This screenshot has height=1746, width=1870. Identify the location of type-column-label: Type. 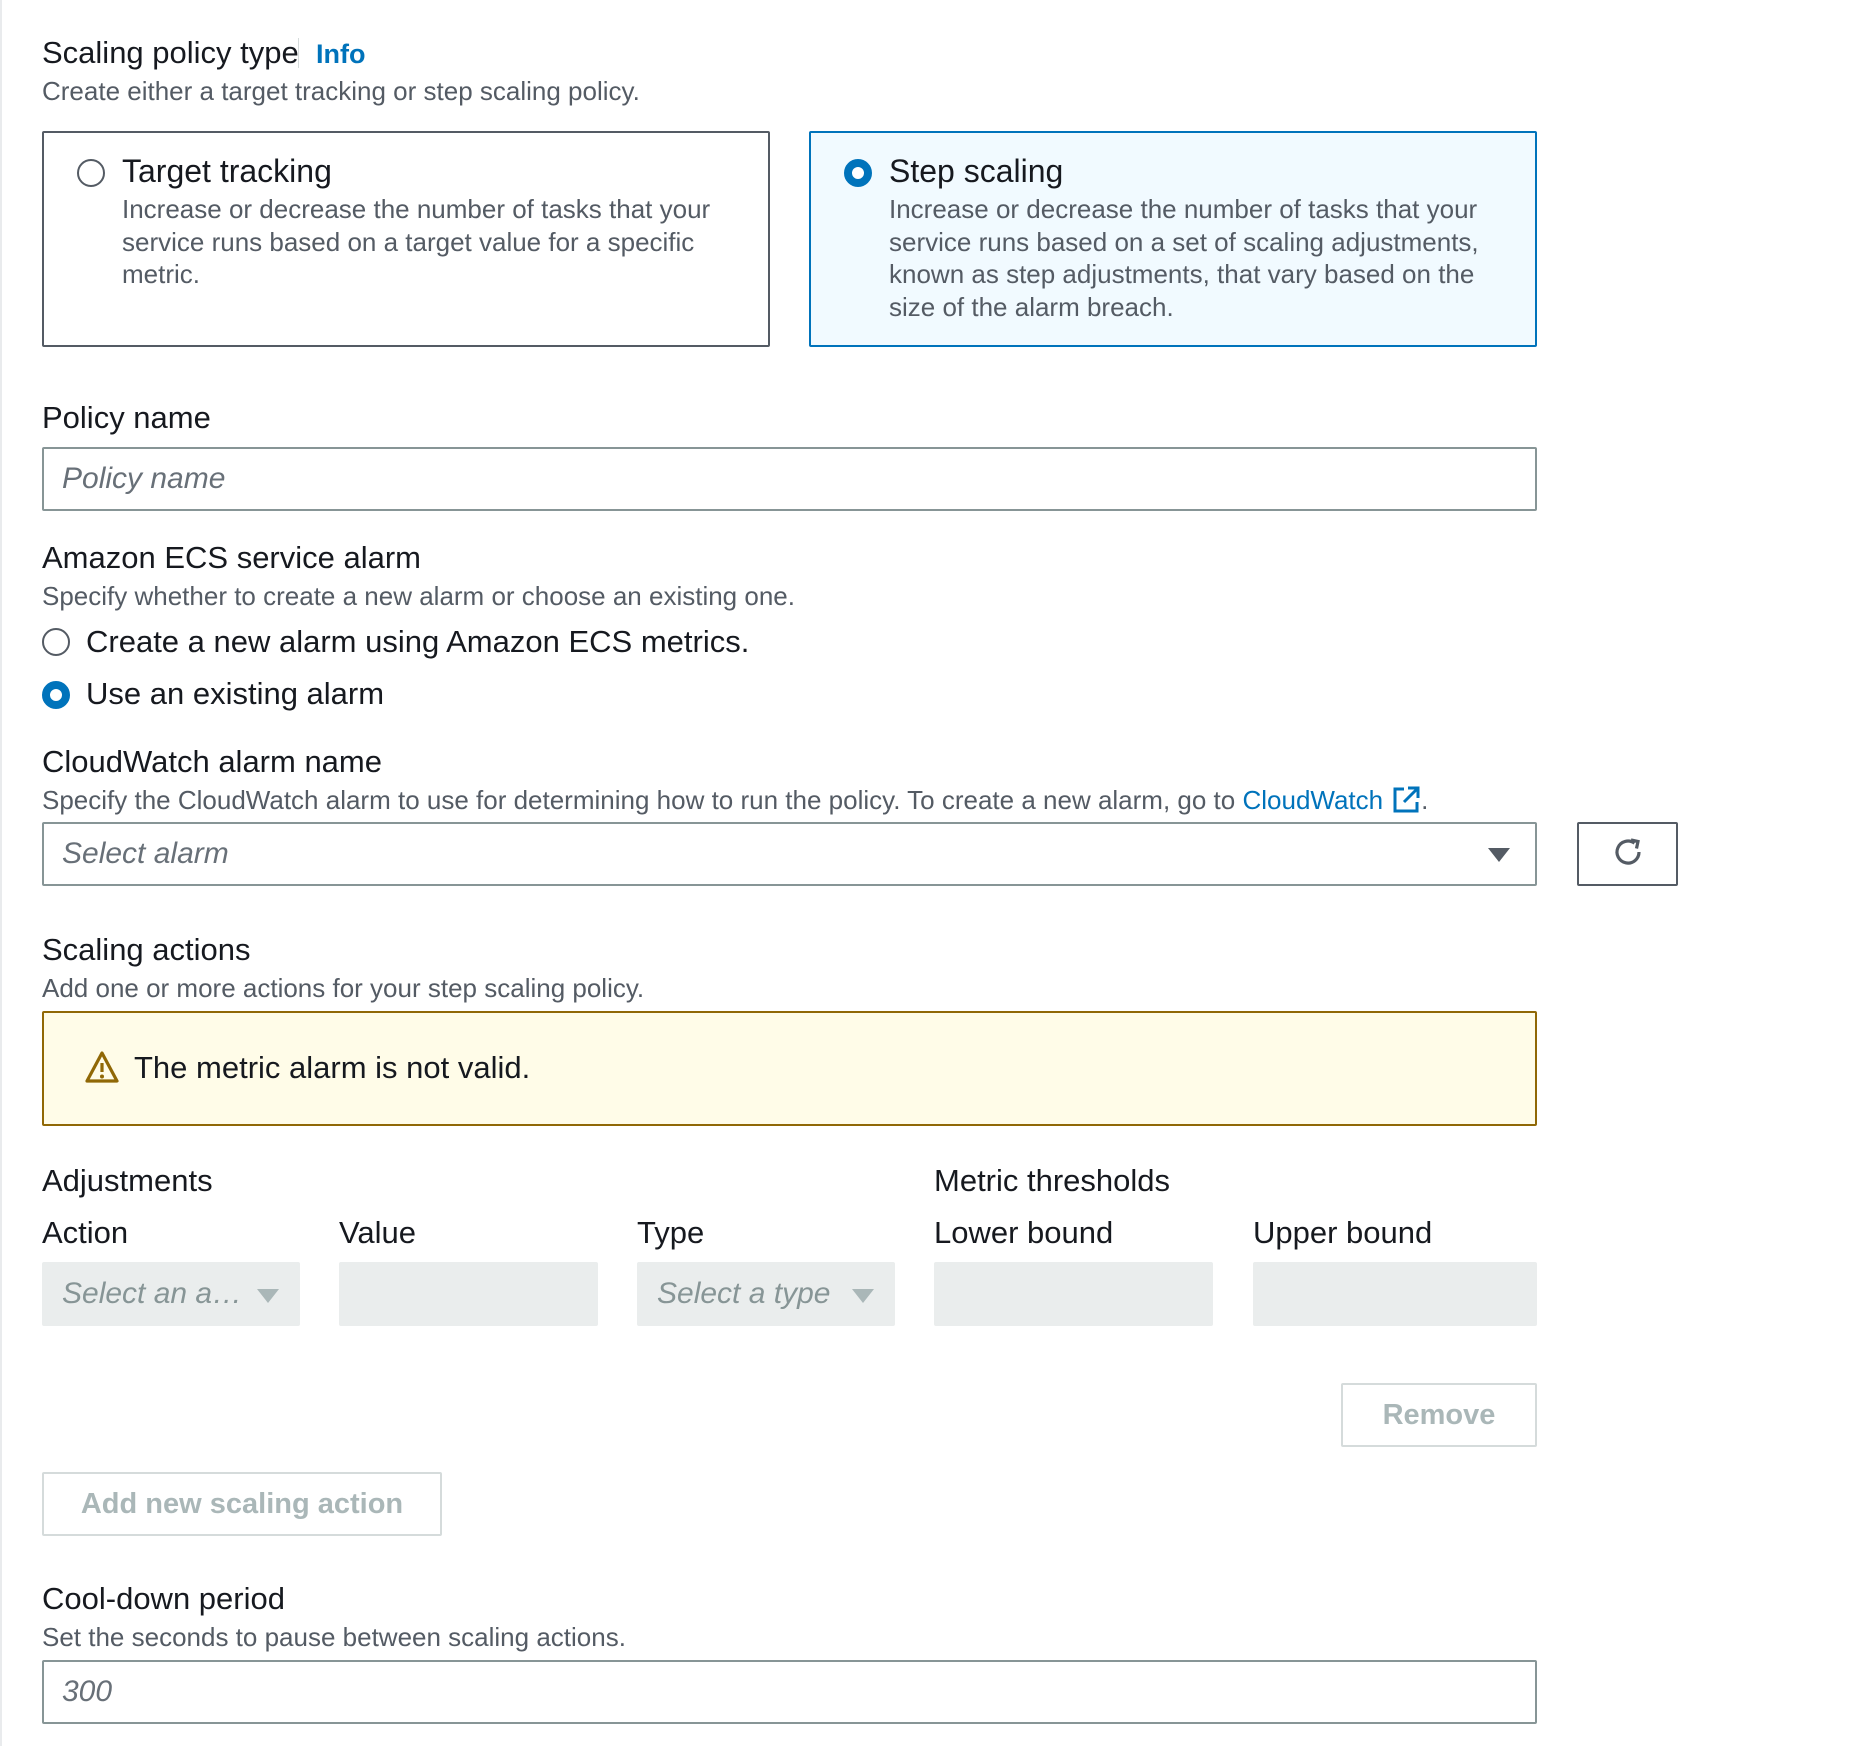
(671, 1232).